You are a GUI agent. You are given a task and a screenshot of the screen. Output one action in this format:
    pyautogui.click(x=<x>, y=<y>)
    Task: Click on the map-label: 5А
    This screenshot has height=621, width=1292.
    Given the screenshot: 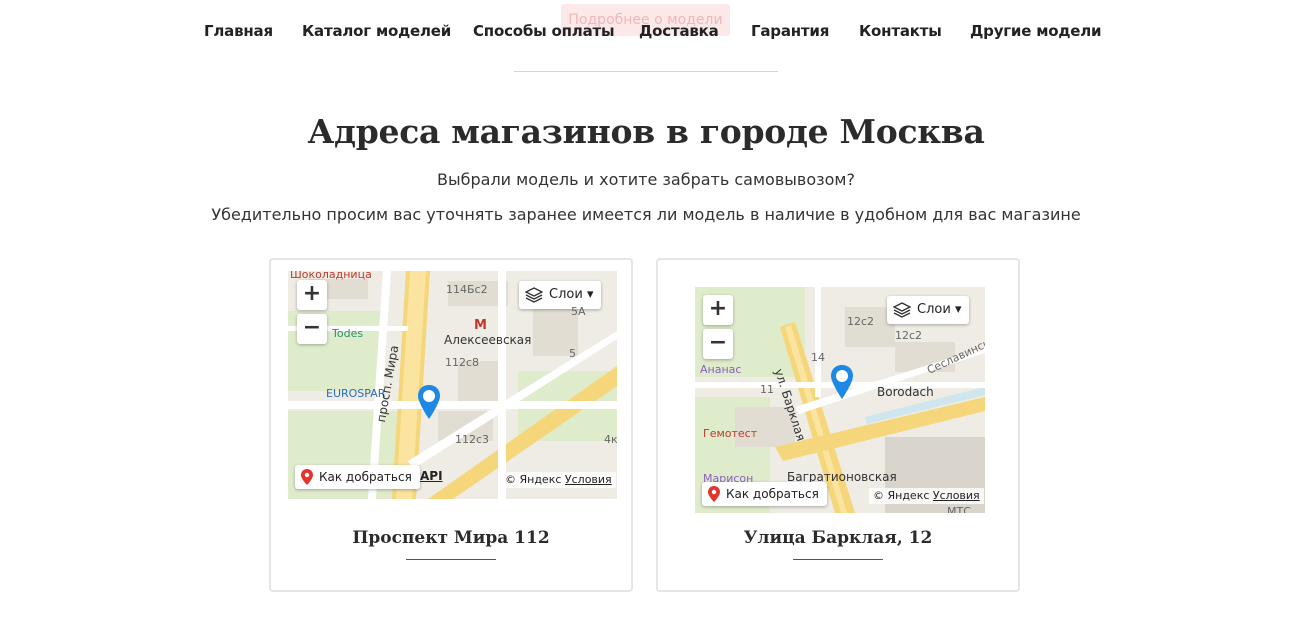 What is the action you would take?
    pyautogui.click(x=578, y=311)
    